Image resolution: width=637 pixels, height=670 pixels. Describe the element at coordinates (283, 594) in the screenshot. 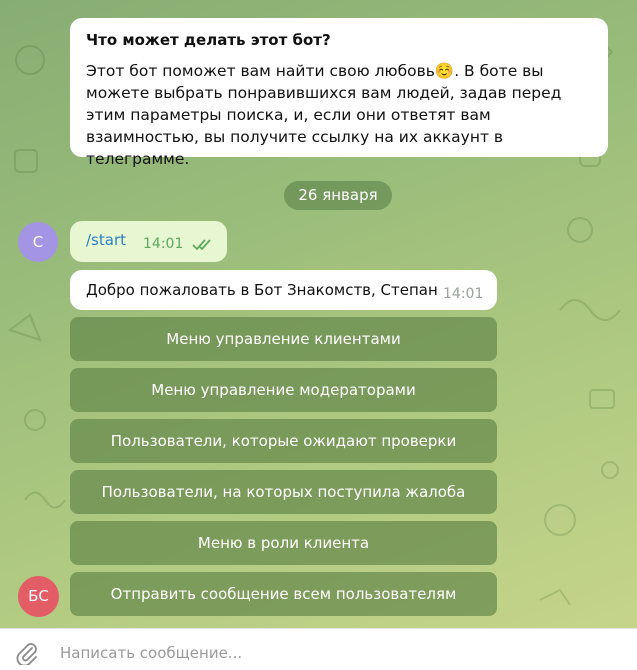

I see `keyboard-button-broadcast: Отправить сообщение всем пользователям` at that location.